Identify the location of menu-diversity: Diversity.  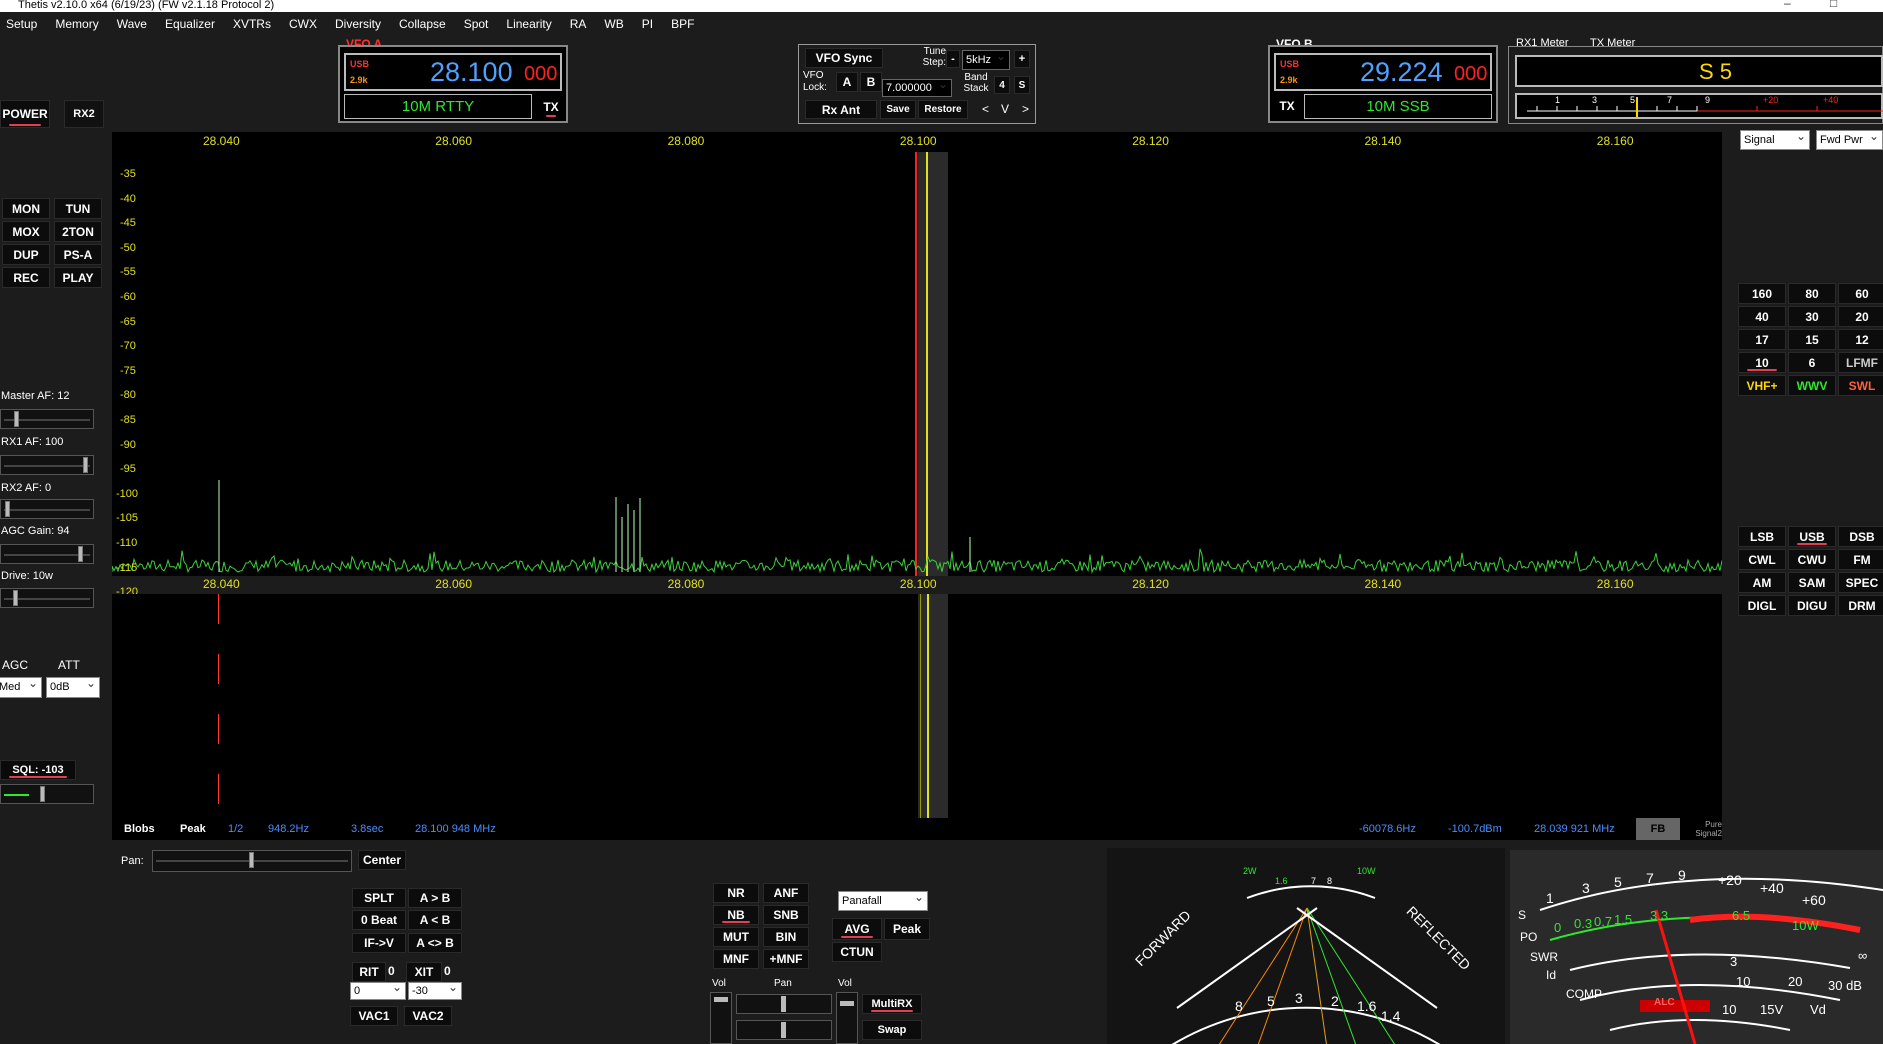
(358, 24).